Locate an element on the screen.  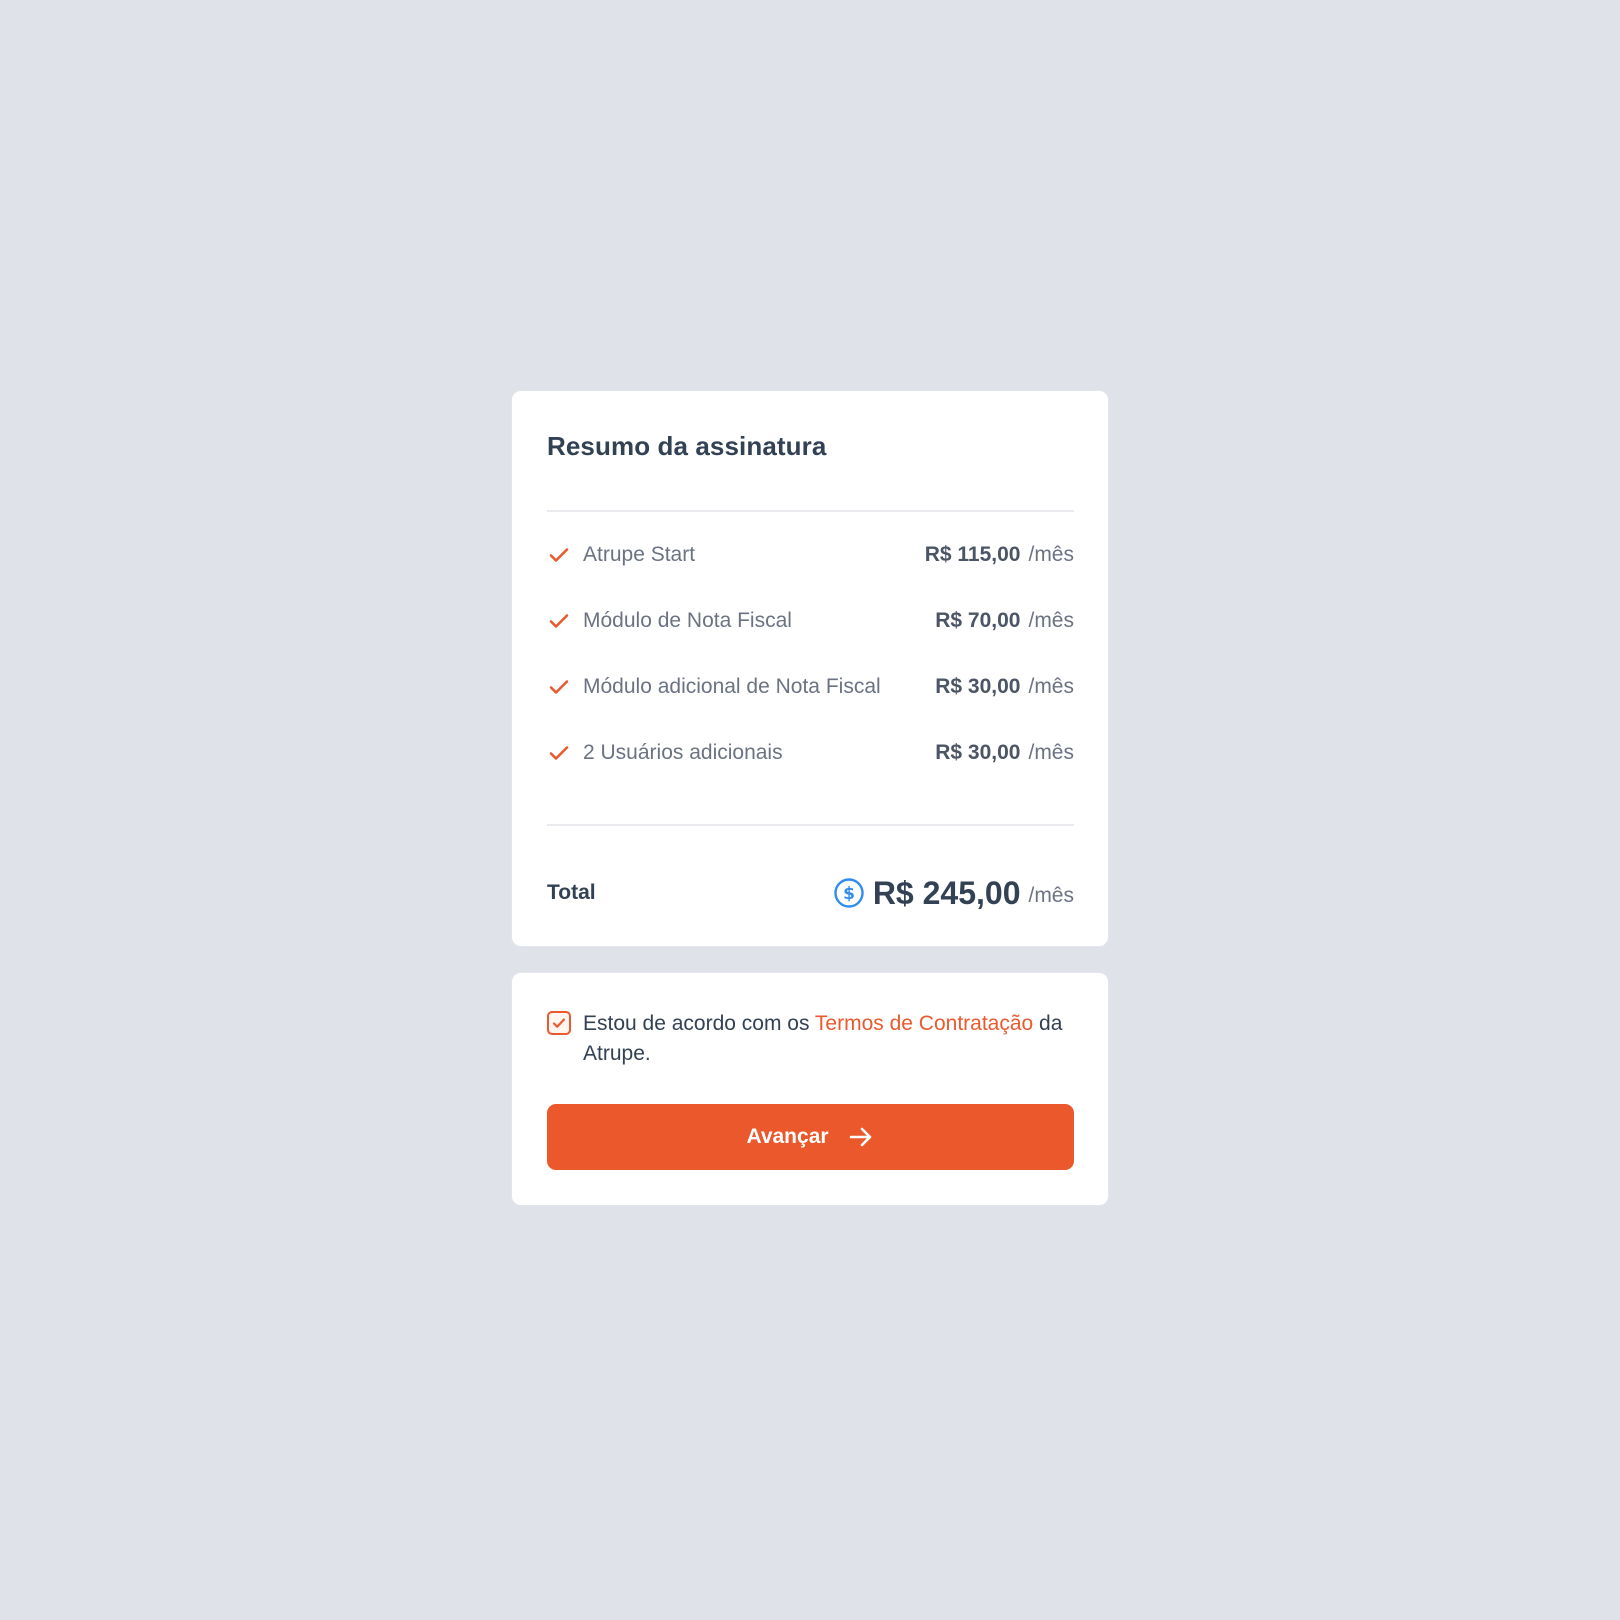
list-item: Atrupe Start R$ 115,00 /mês is located at coordinates (810, 555).